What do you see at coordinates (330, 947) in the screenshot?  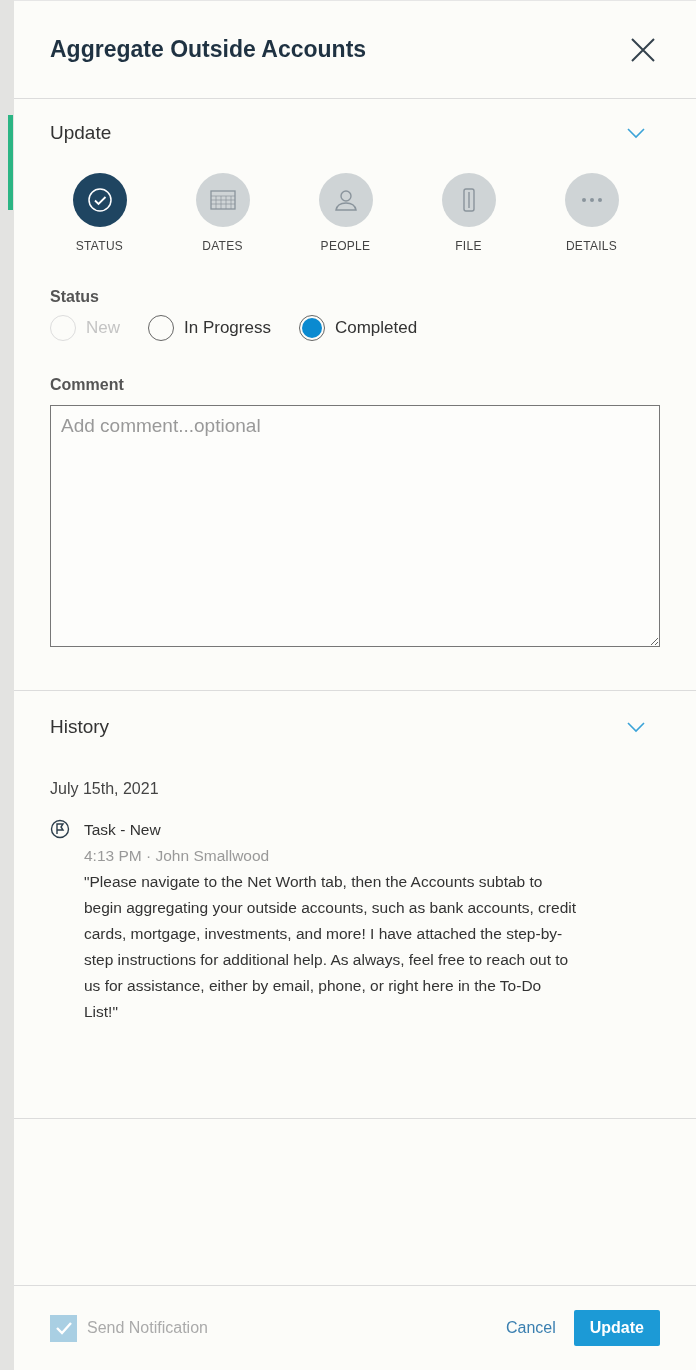 I see `entry-text: "Please navigate to the Net Worth tab, then the Accounts subtab to begin aggregating your outside accounts, such as bank accounts, credit cards, mortgage, investments, and more! I have attached the step-by-step instructions for additional help. As always, feel free to reach out to us for assistance, either by email, phone, or right here in the To-Do List!"` at bounding box center [330, 947].